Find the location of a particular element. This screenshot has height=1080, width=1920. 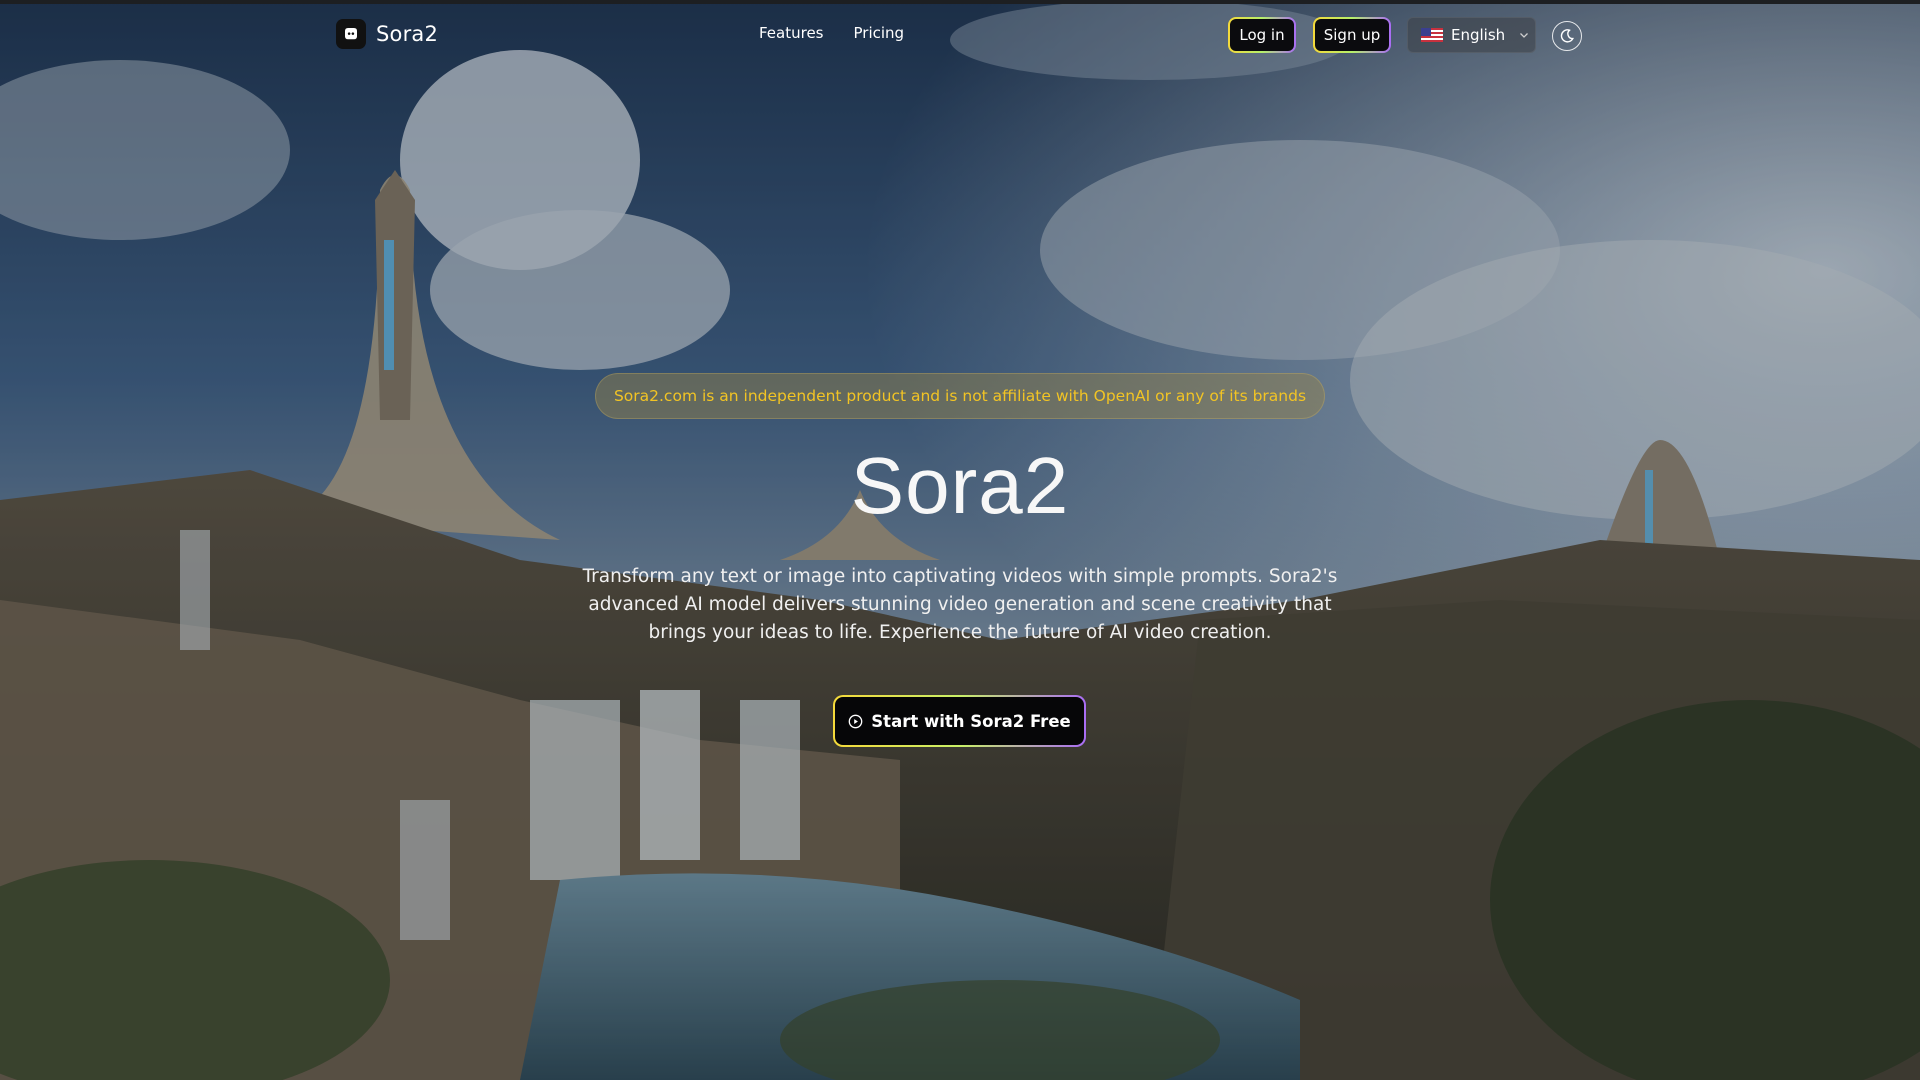

nav-links: Features Pricing is located at coordinates (831, 33).